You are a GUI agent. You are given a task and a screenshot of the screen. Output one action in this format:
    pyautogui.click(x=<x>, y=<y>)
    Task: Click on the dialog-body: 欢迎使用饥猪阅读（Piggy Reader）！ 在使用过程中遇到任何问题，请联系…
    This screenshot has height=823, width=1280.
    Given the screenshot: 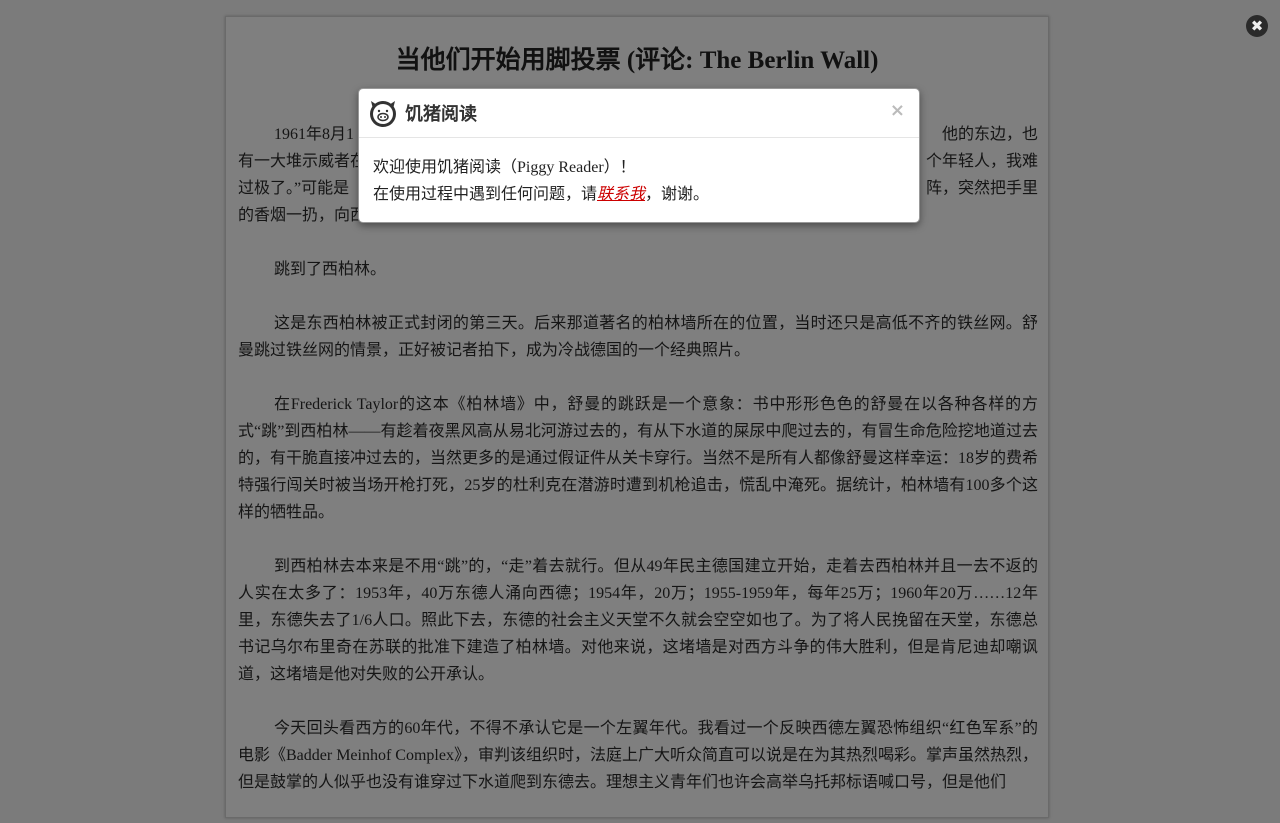 What is the action you would take?
    pyautogui.click(x=639, y=173)
    